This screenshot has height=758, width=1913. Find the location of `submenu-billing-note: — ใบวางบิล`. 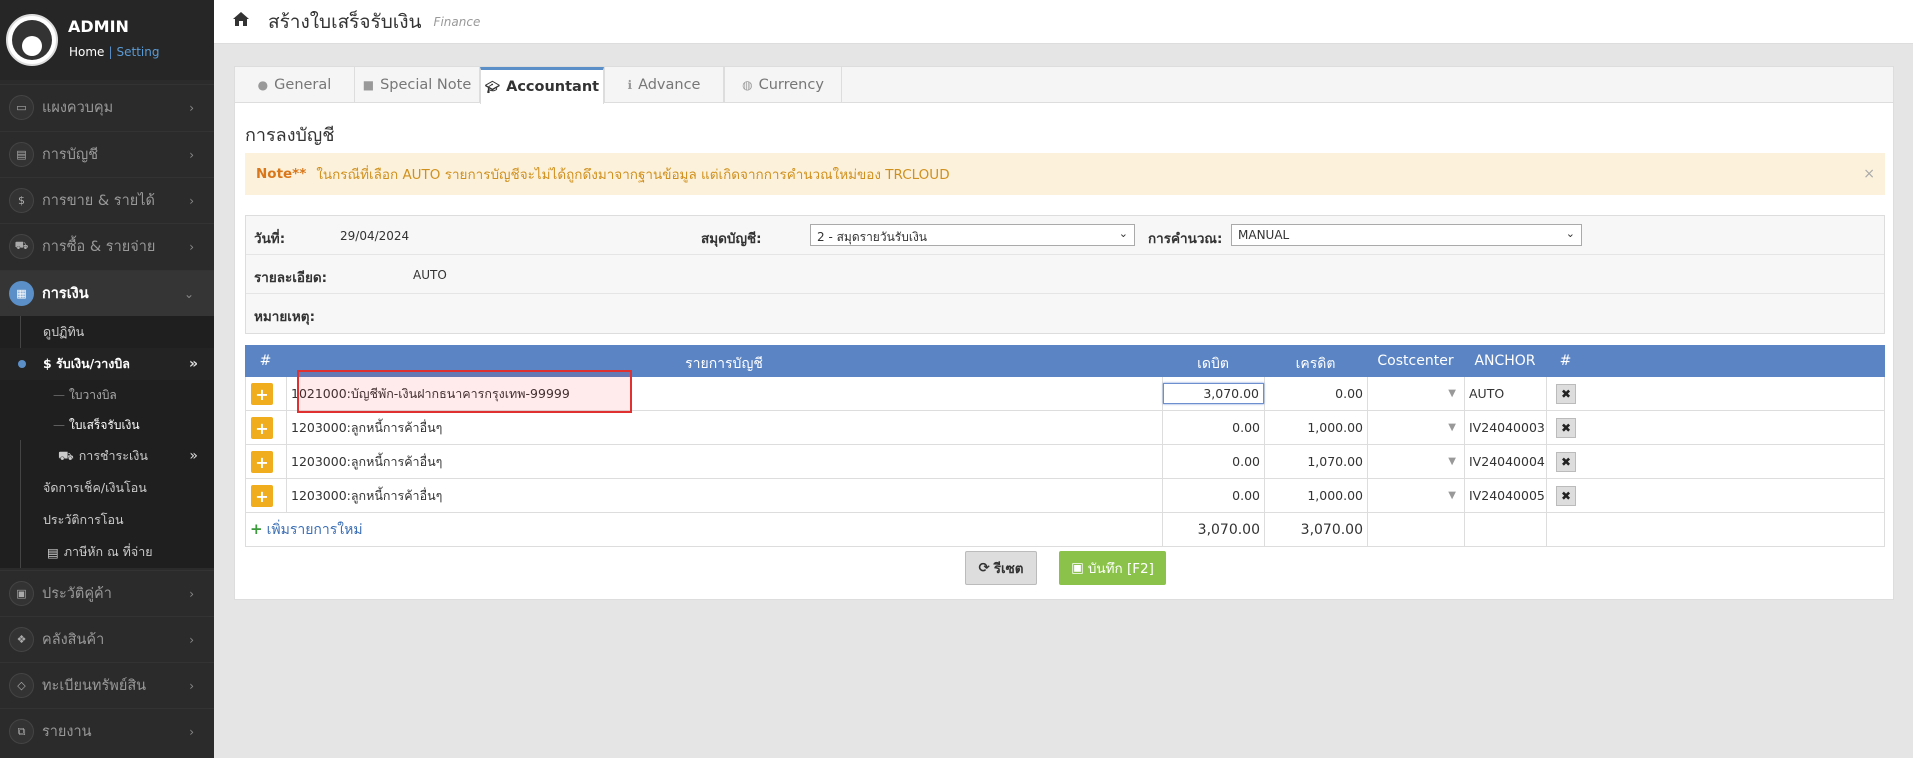

submenu-billing-note: — ใบวางบิล is located at coordinates (107, 395).